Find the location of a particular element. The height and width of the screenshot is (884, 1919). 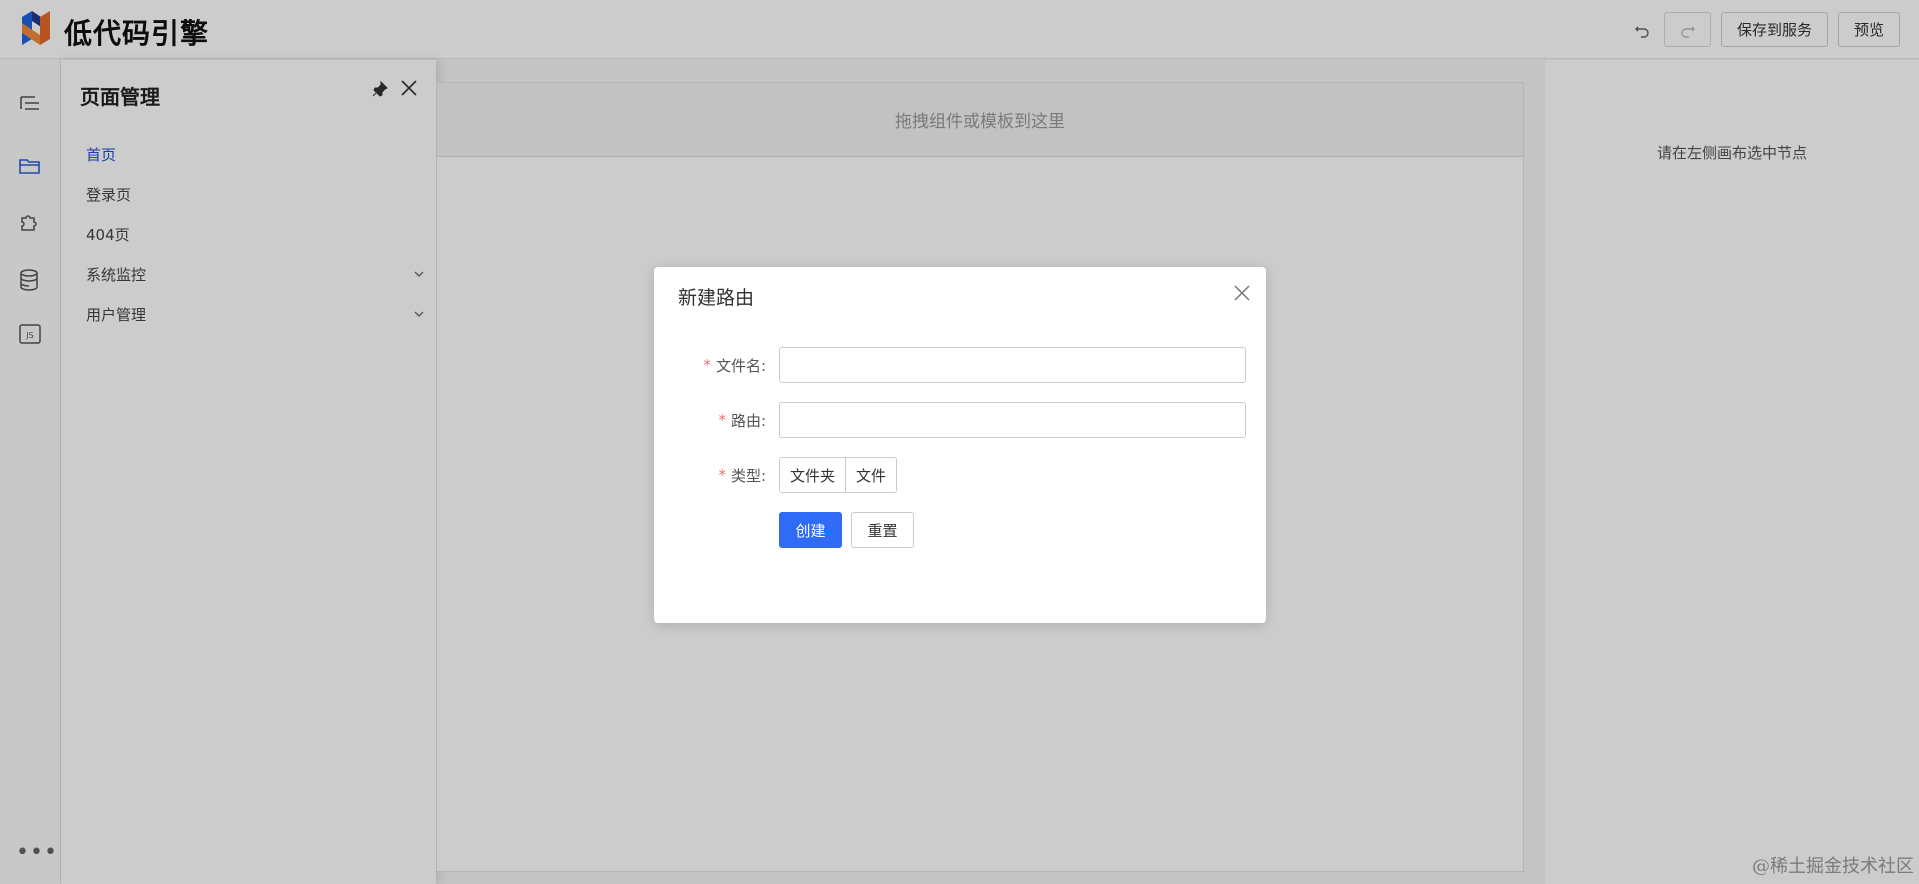

type-label: * 类型: is located at coordinates (742, 475).